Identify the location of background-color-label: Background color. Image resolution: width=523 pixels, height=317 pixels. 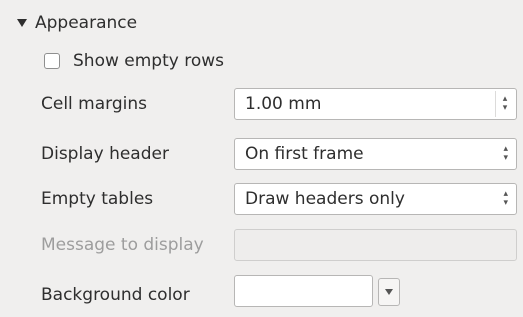
(115, 295).